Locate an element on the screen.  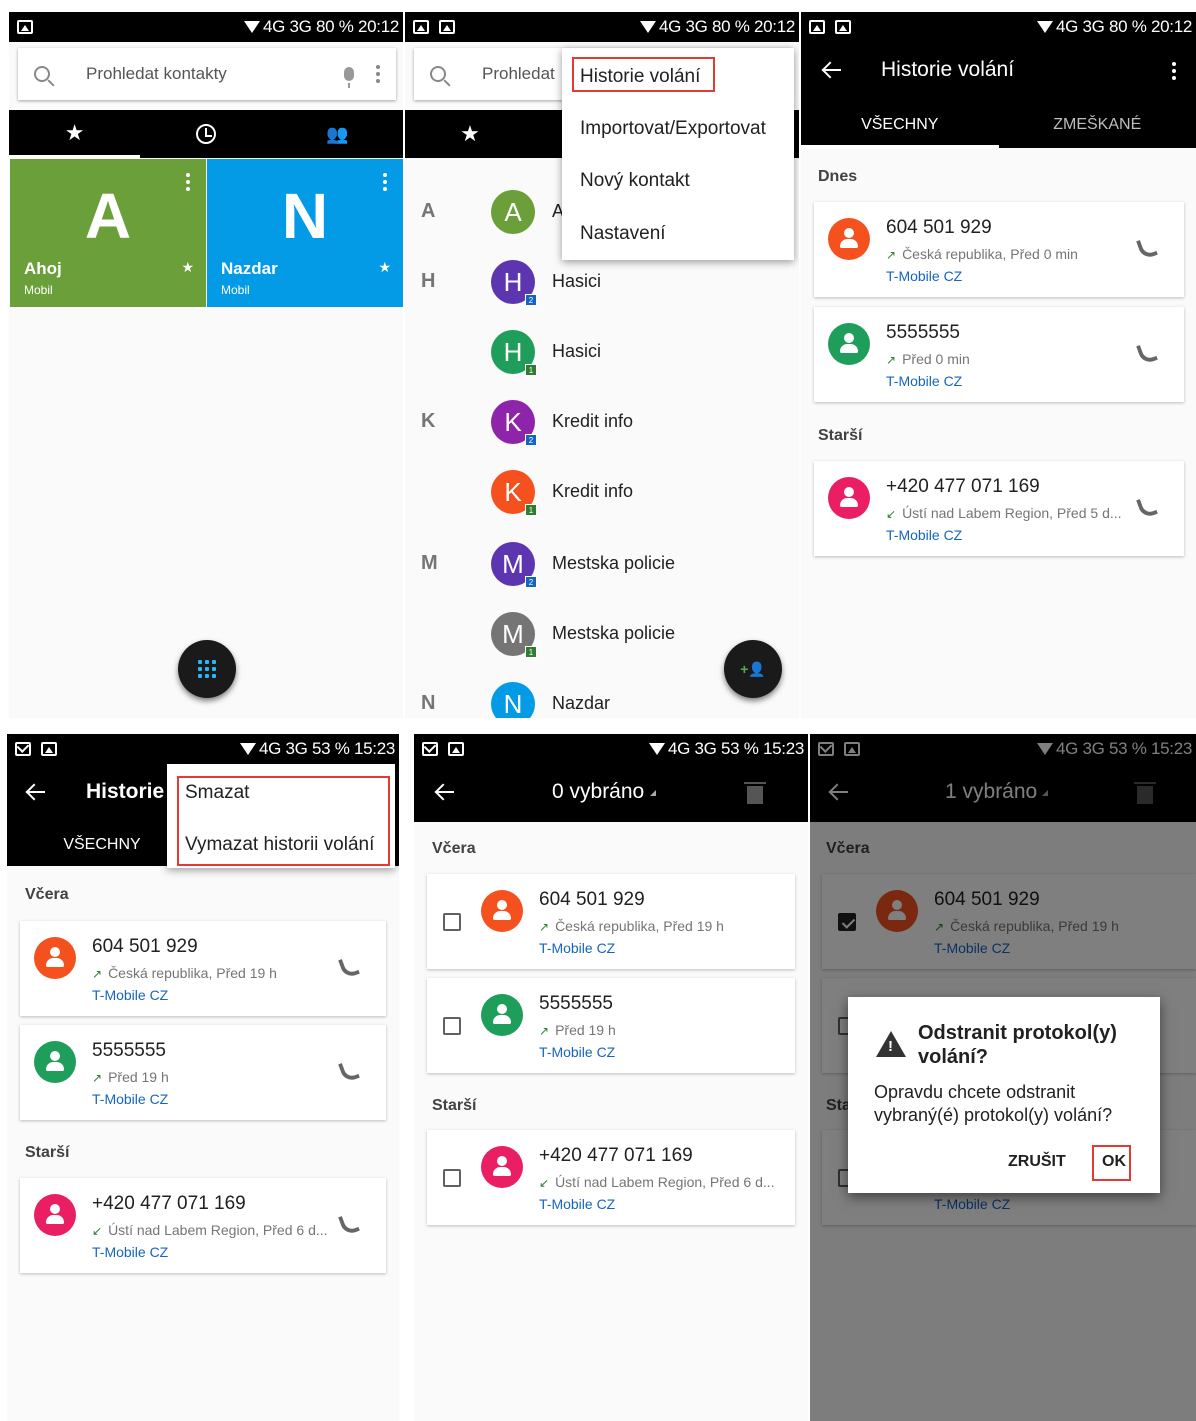
contact-avatar: H1 is located at coordinates (514, 353).